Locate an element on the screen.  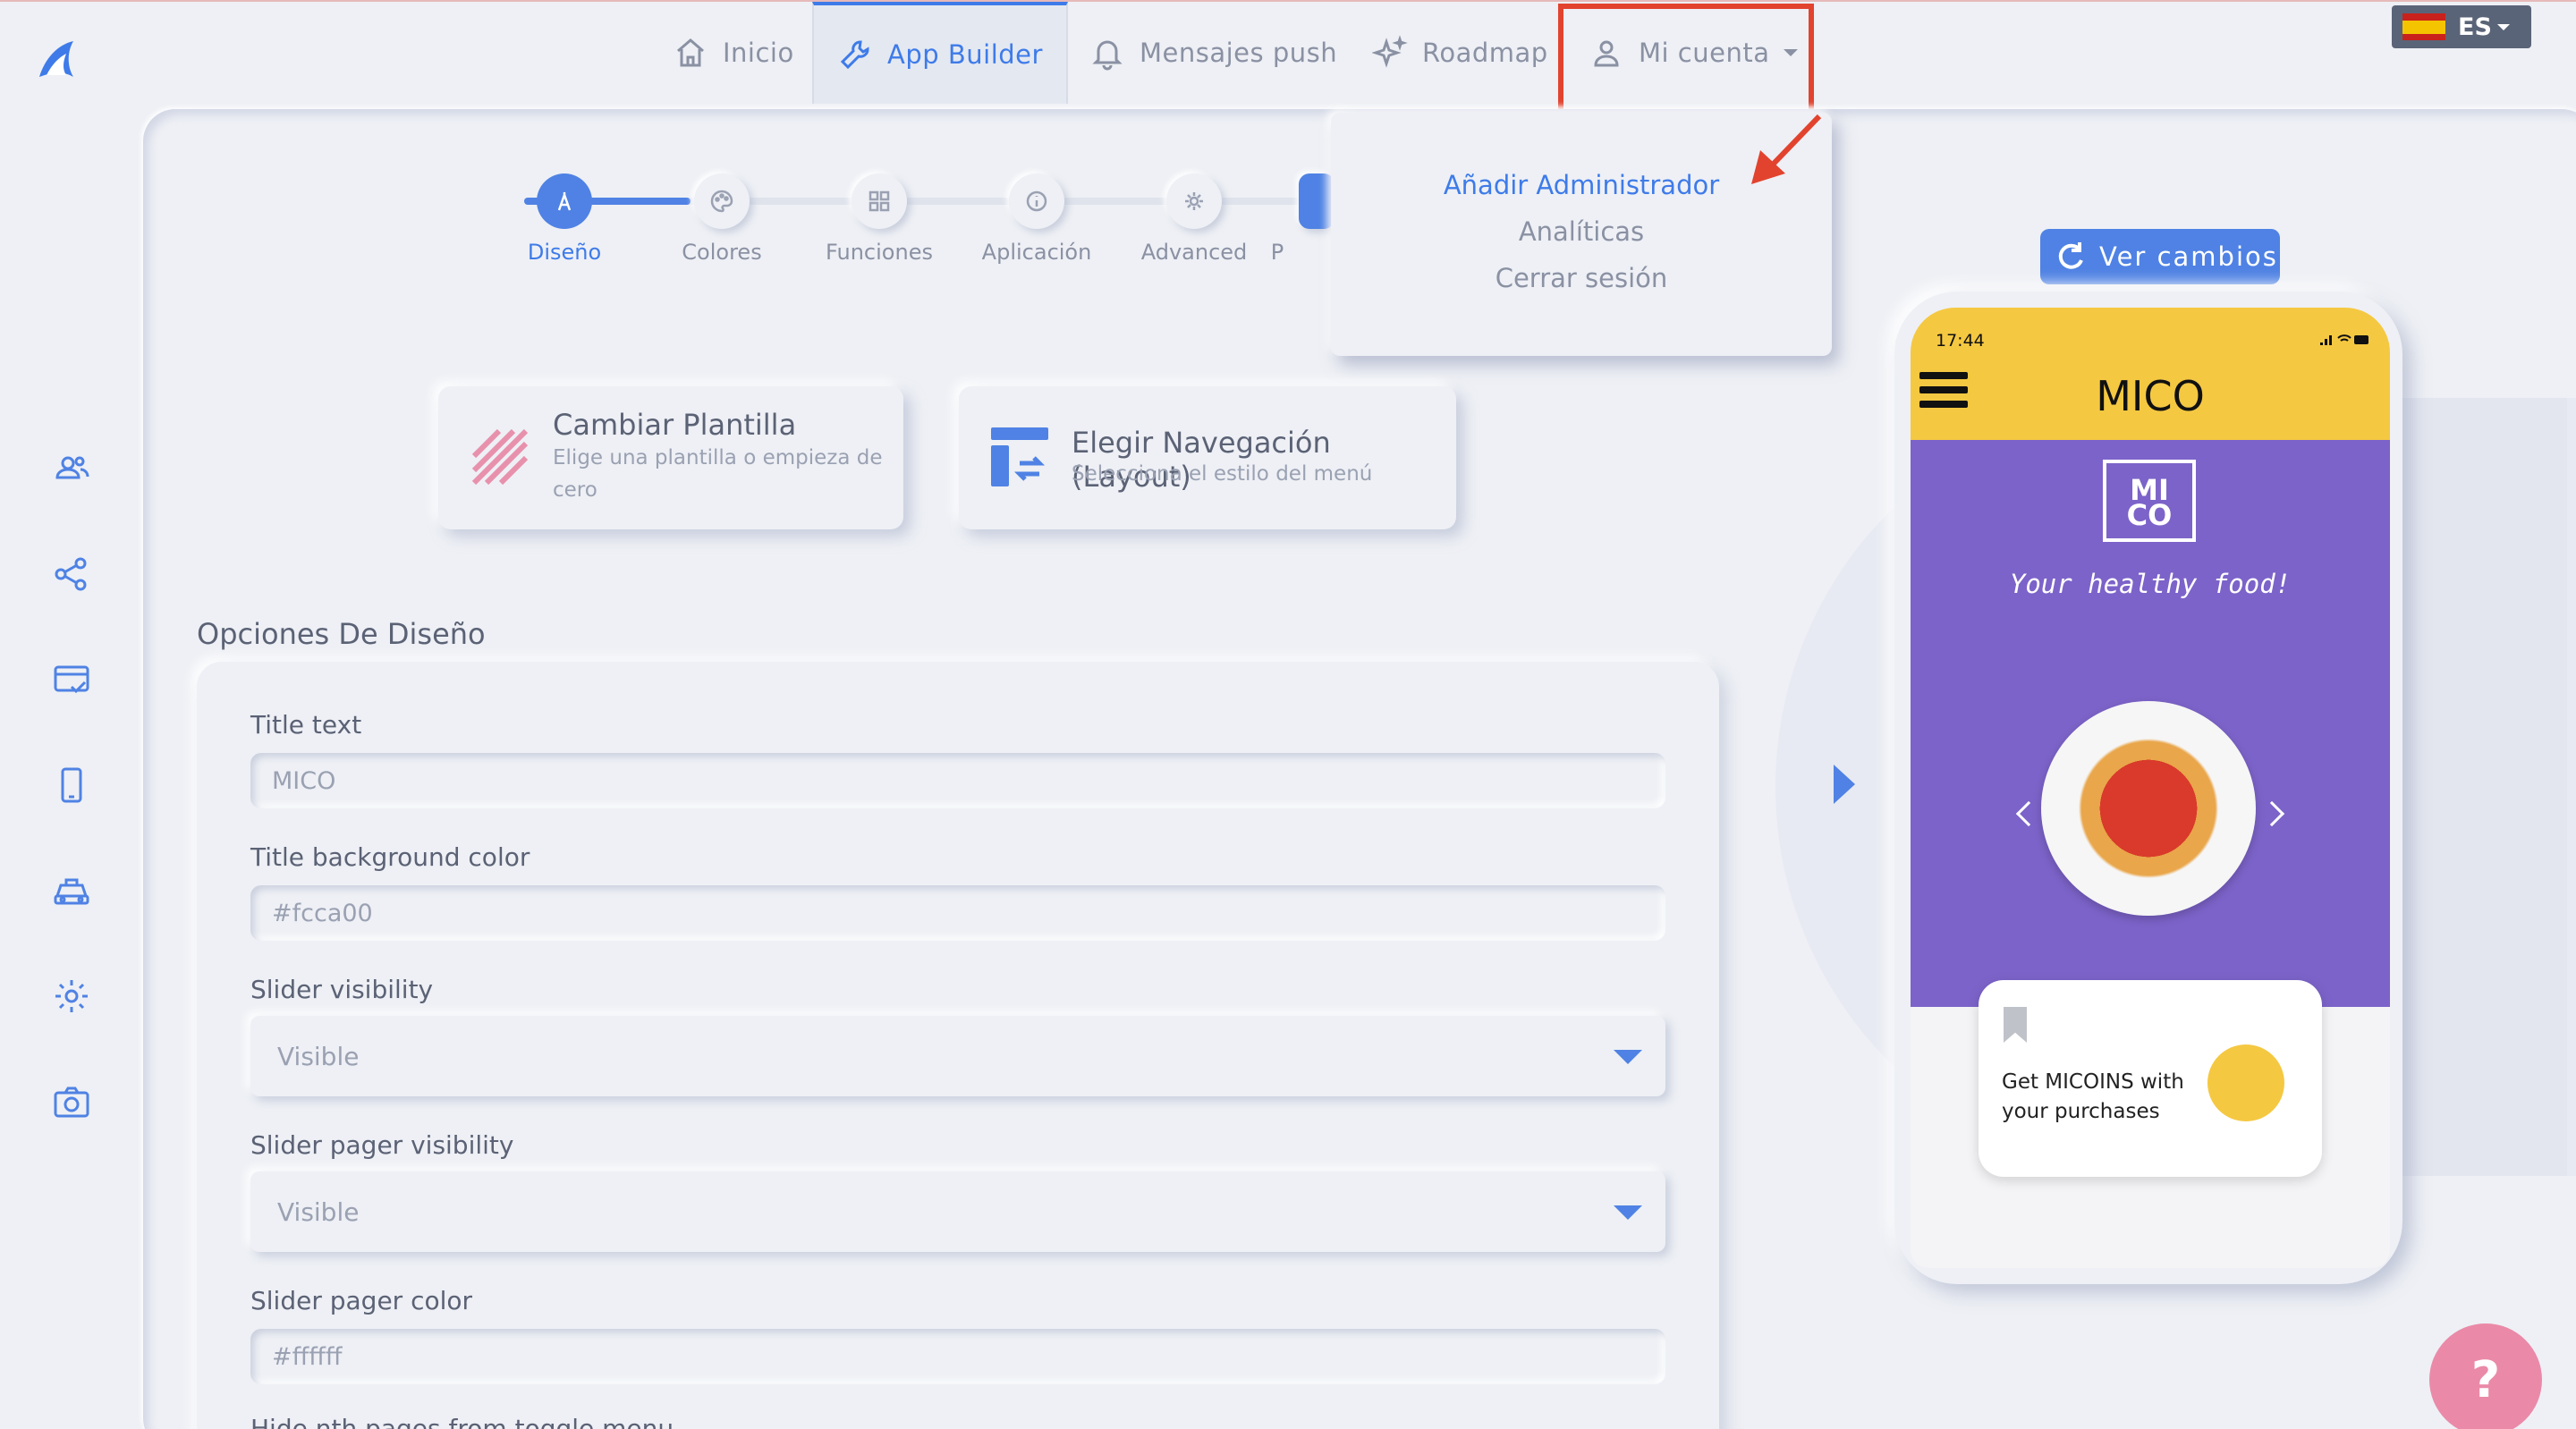
slider-pager-color-input is located at coordinates (957, 1356).